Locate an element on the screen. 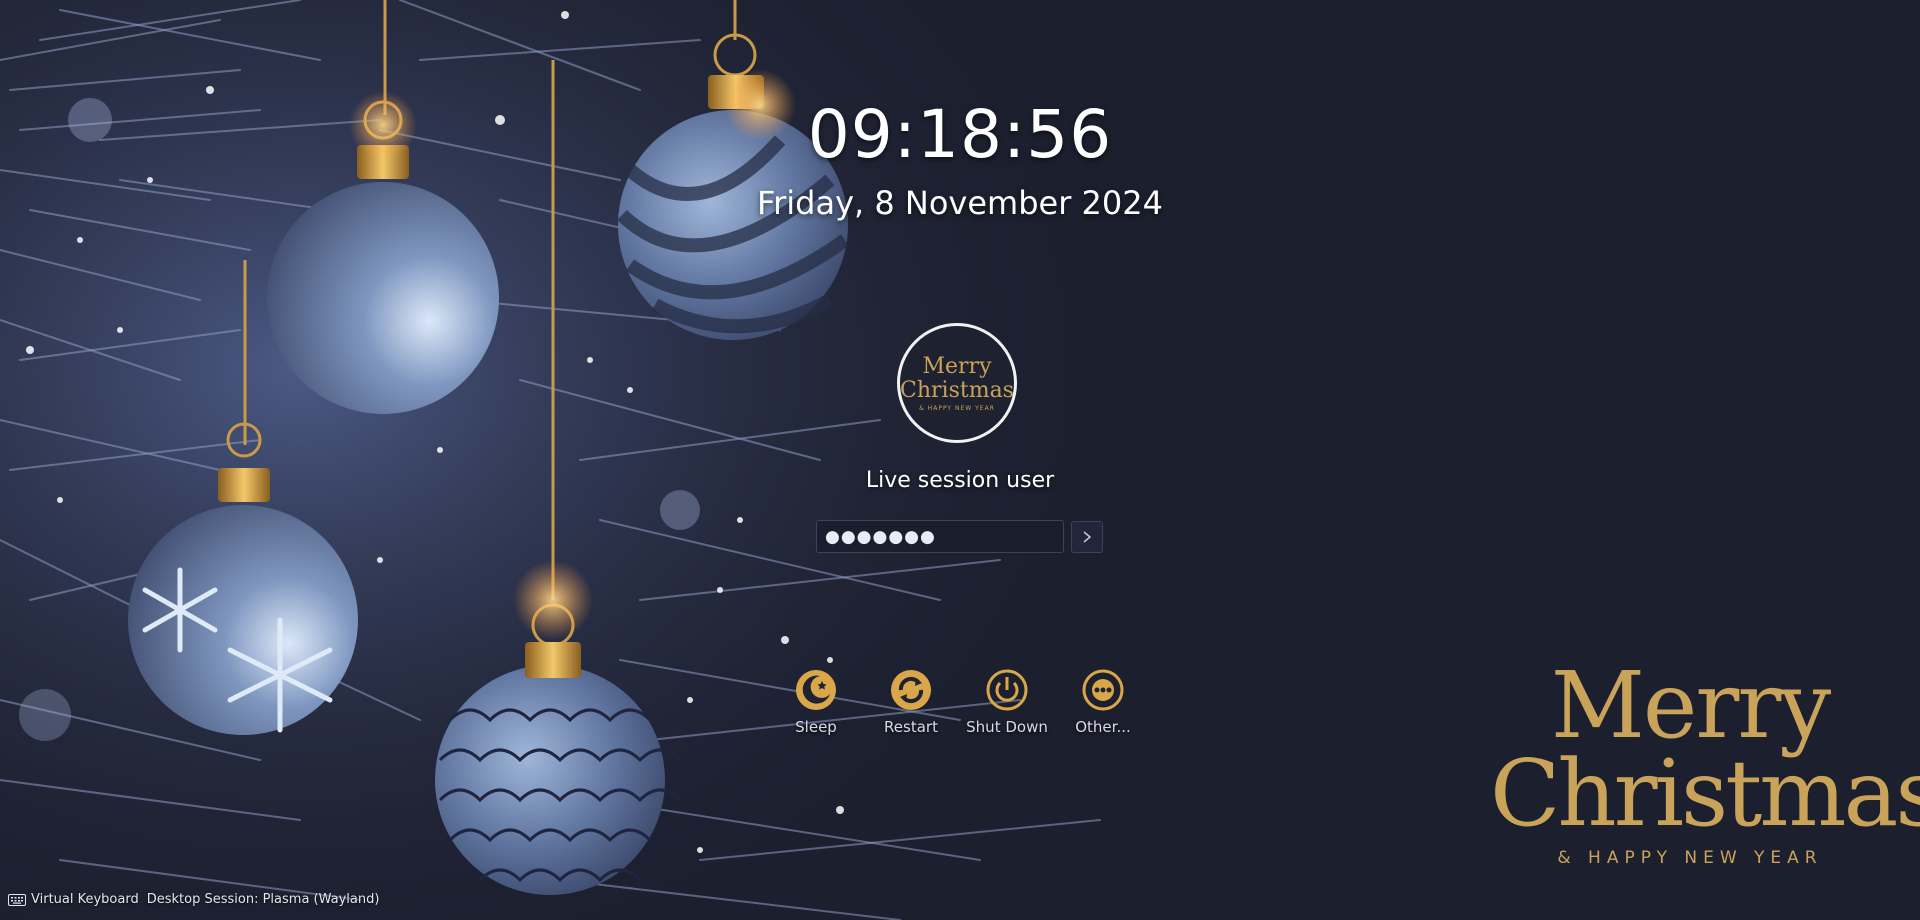 The width and height of the screenshot is (1920, 920). user-avatar: Merry Christmas & HAPPY NEW YEAR is located at coordinates (957, 383).